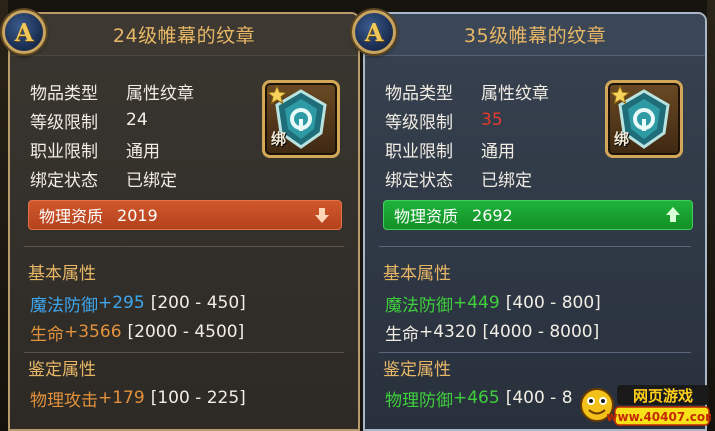  Describe the element at coordinates (658, 417) in the screenshot. I see `watermark-url: www.40407.com` at that location.